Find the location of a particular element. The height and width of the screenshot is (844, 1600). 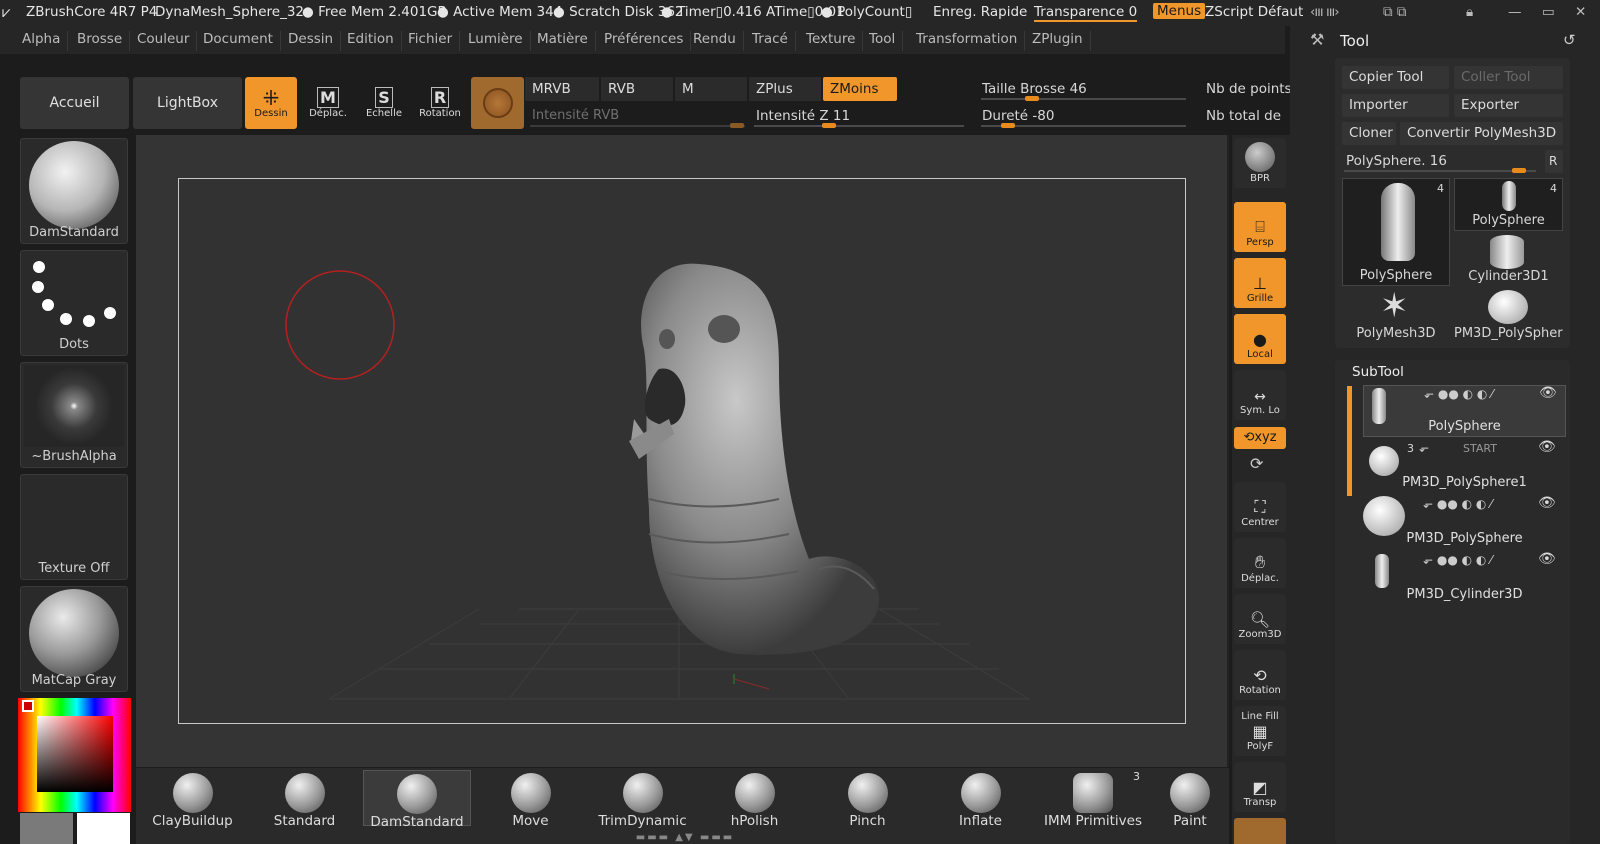

zscript-default: ZScript Défaut is located at coordinates (1254, 12).